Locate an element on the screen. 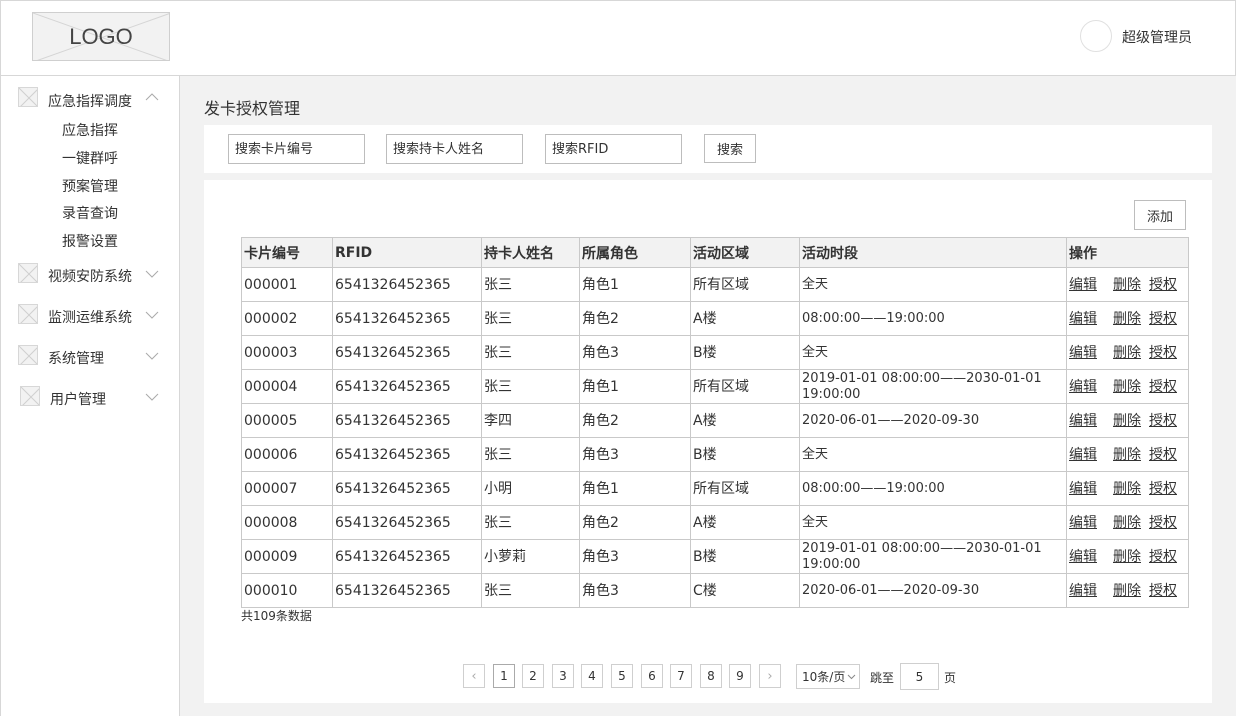 The image size is (1236, 716). user-name: 超级管理员 is located at coordinates (1157, 37).